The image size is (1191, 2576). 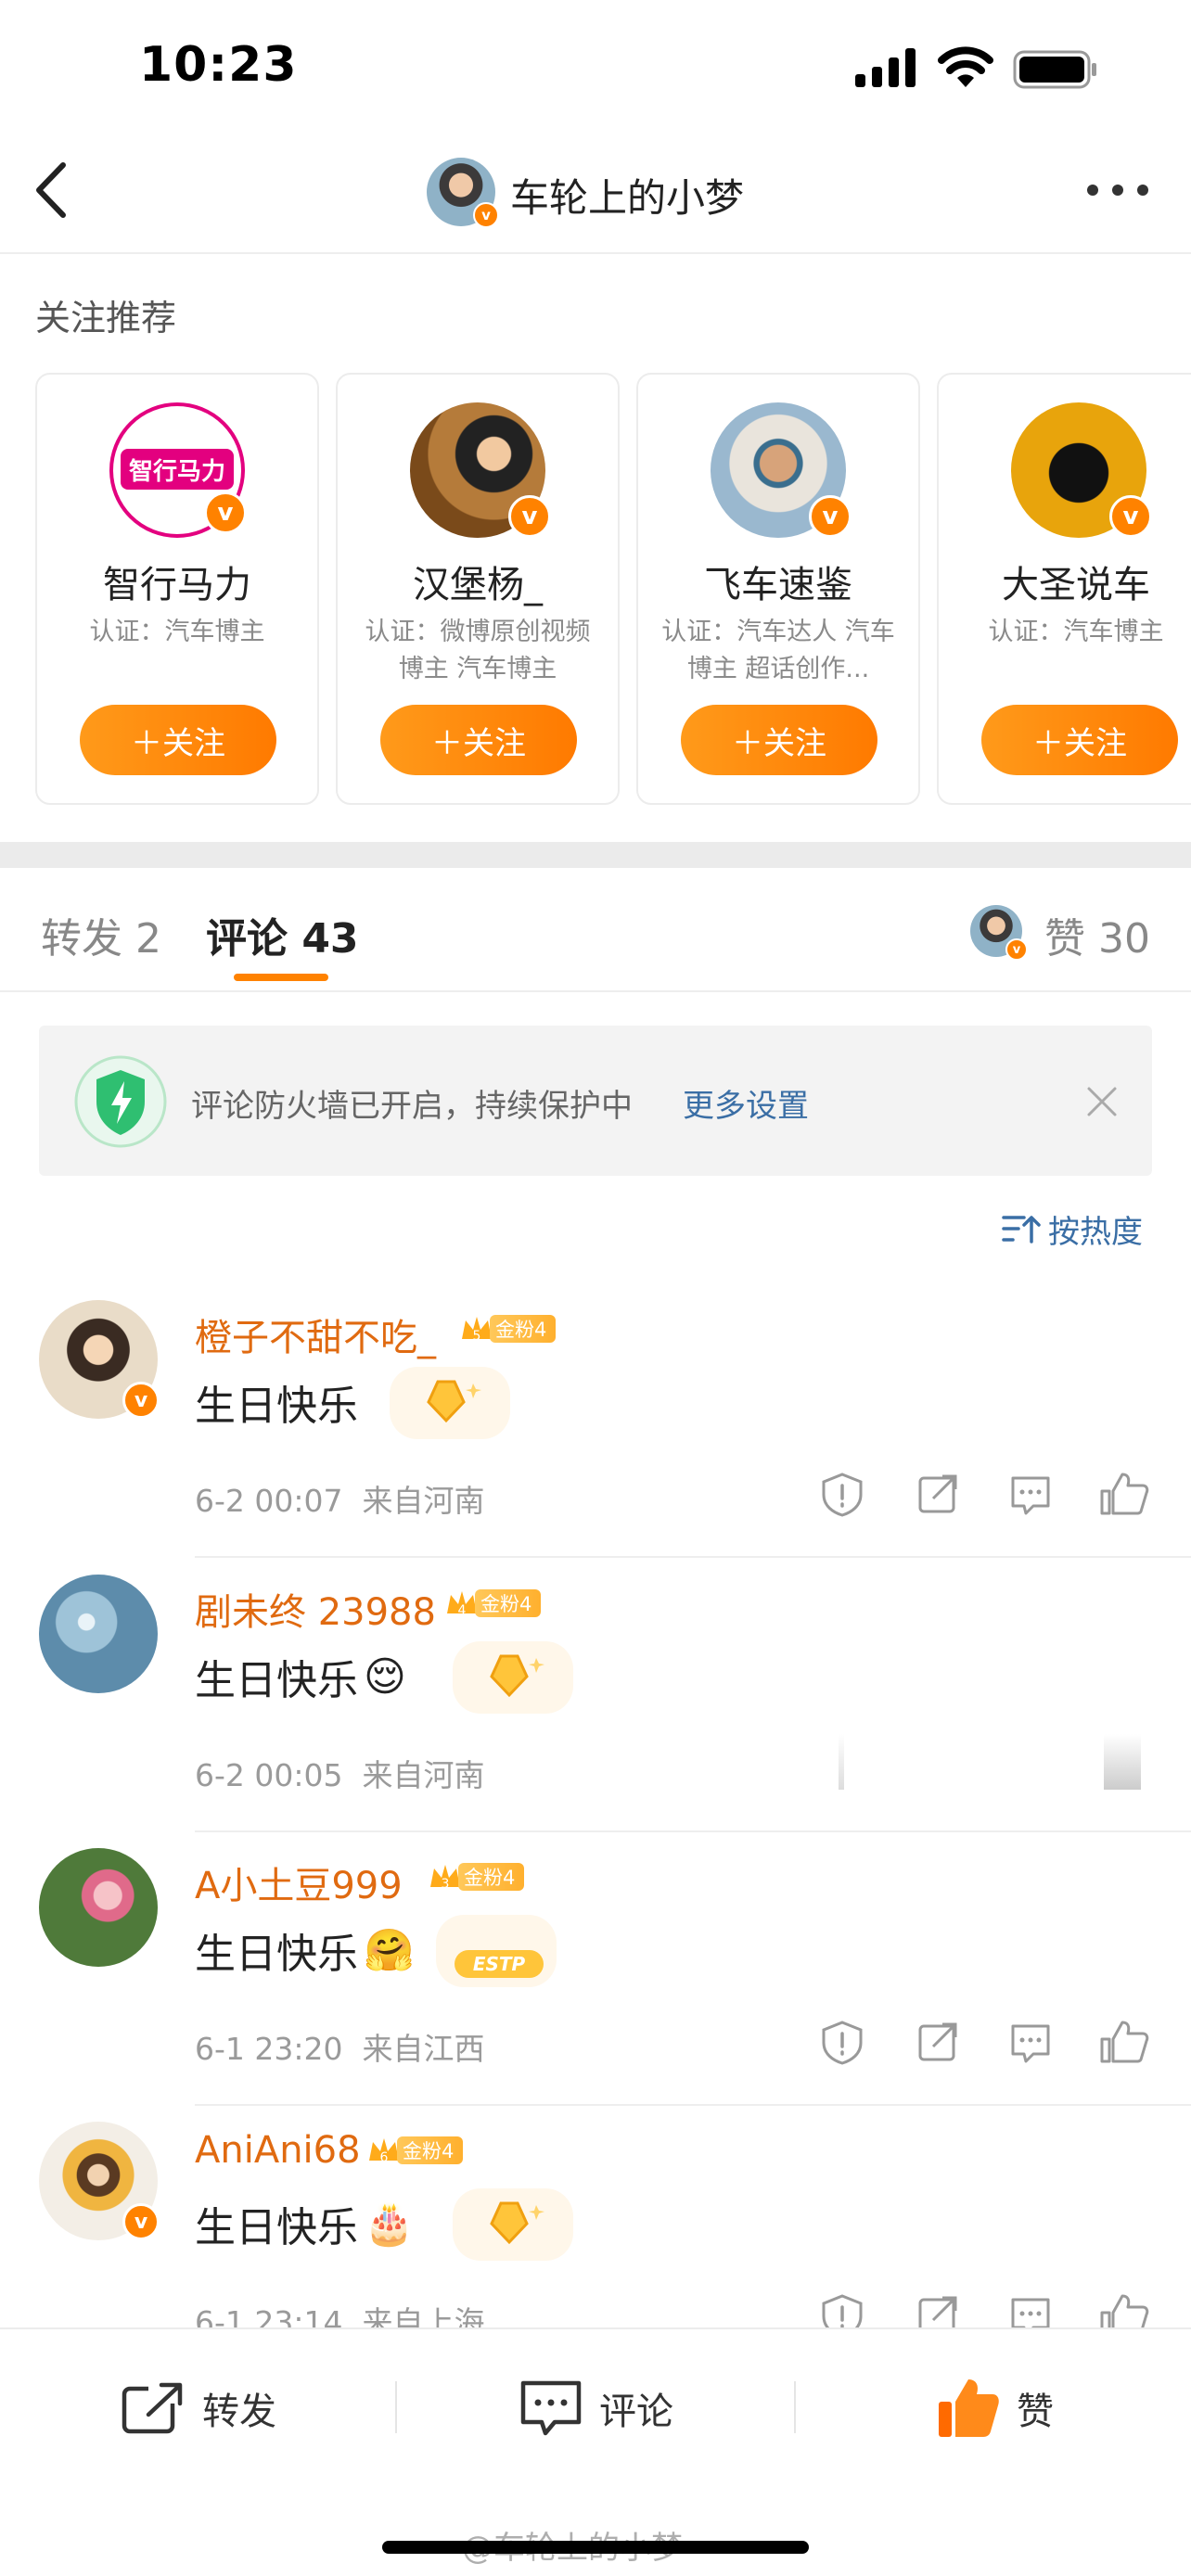 I want to click on comment-location: 来自江西, so click(x=424, y=2049).